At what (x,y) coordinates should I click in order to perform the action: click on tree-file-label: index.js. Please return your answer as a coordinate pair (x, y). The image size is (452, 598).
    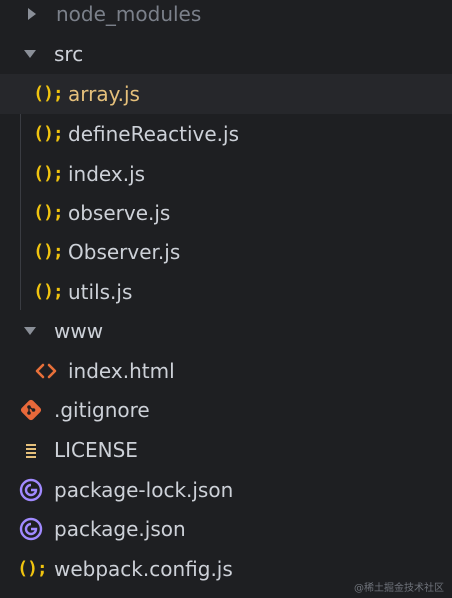
    Looking at the image, I should click on (107, 174).